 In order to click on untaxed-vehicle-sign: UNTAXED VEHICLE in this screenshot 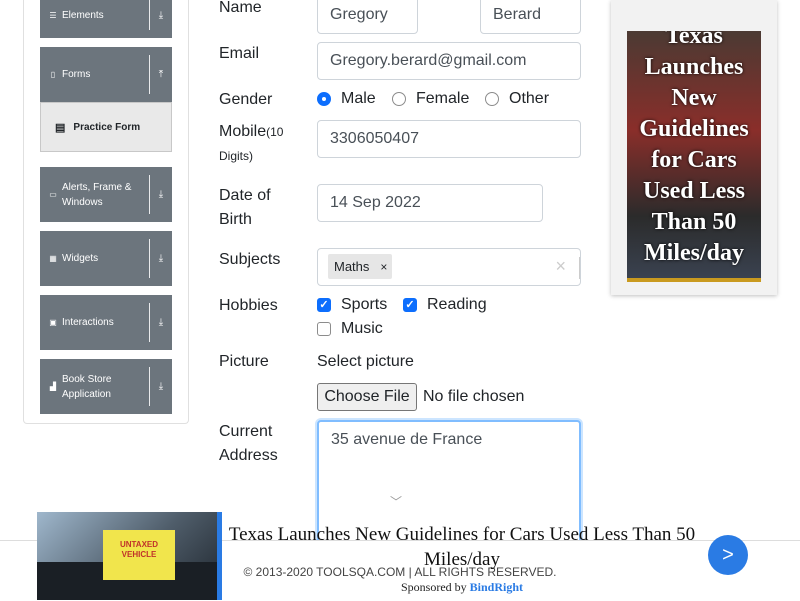, I will do `click(139, 555)`.